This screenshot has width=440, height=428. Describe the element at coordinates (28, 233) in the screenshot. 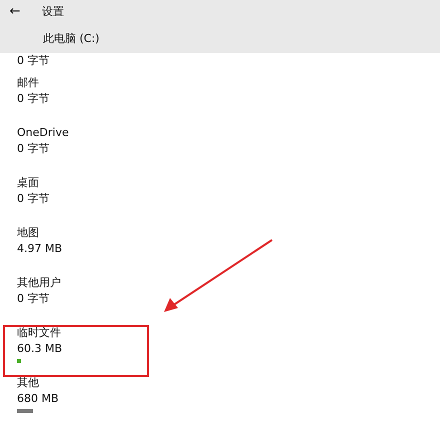

I see `category-name: 地图` at that location.